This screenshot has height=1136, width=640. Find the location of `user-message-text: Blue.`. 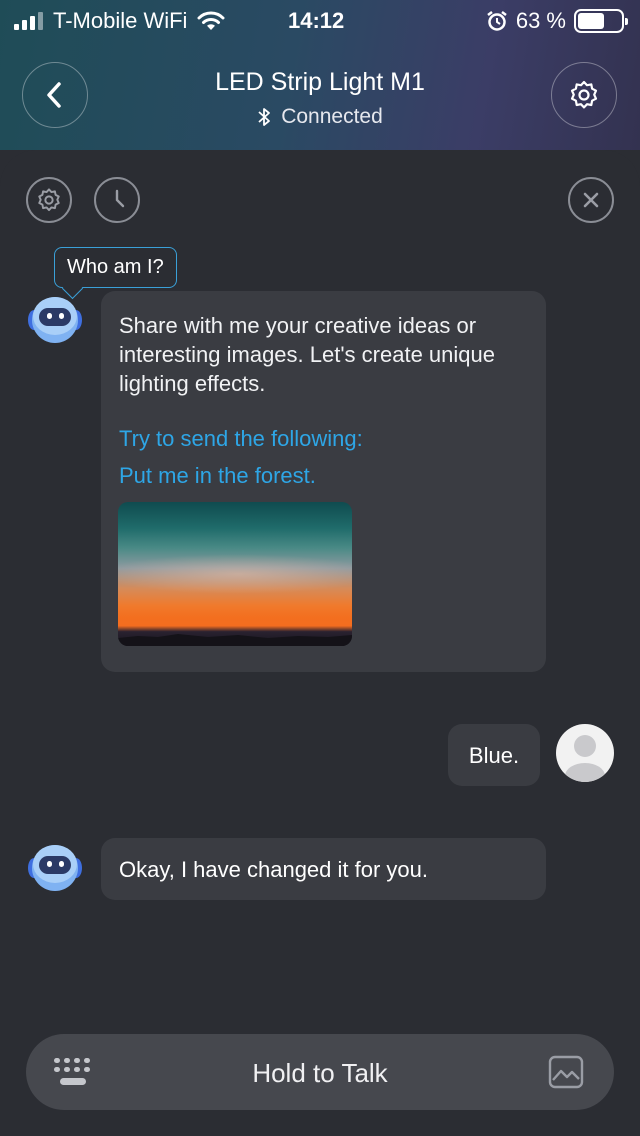

user-message-text: Blue. is located at coordinates (494, 755).